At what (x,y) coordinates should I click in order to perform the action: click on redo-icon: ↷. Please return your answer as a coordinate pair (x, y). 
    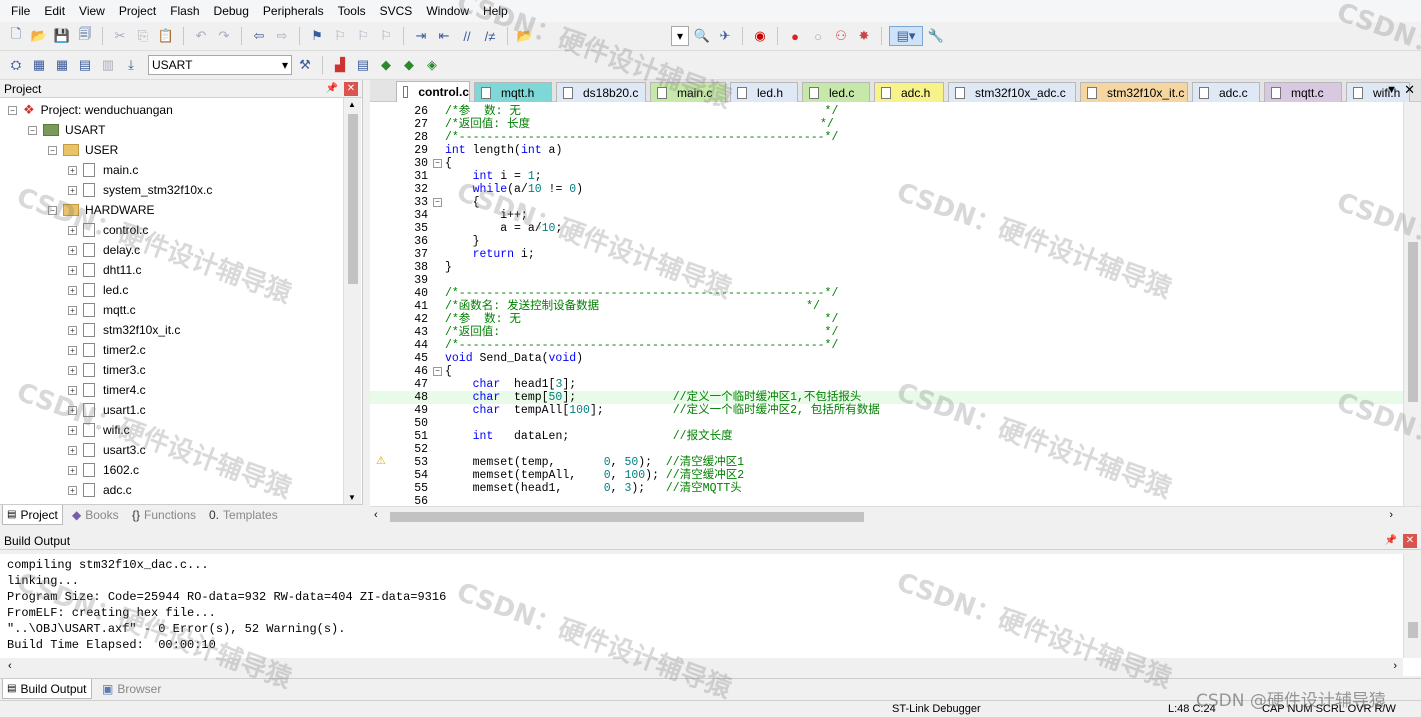
    Looking at the image, I should click on (224, 36).